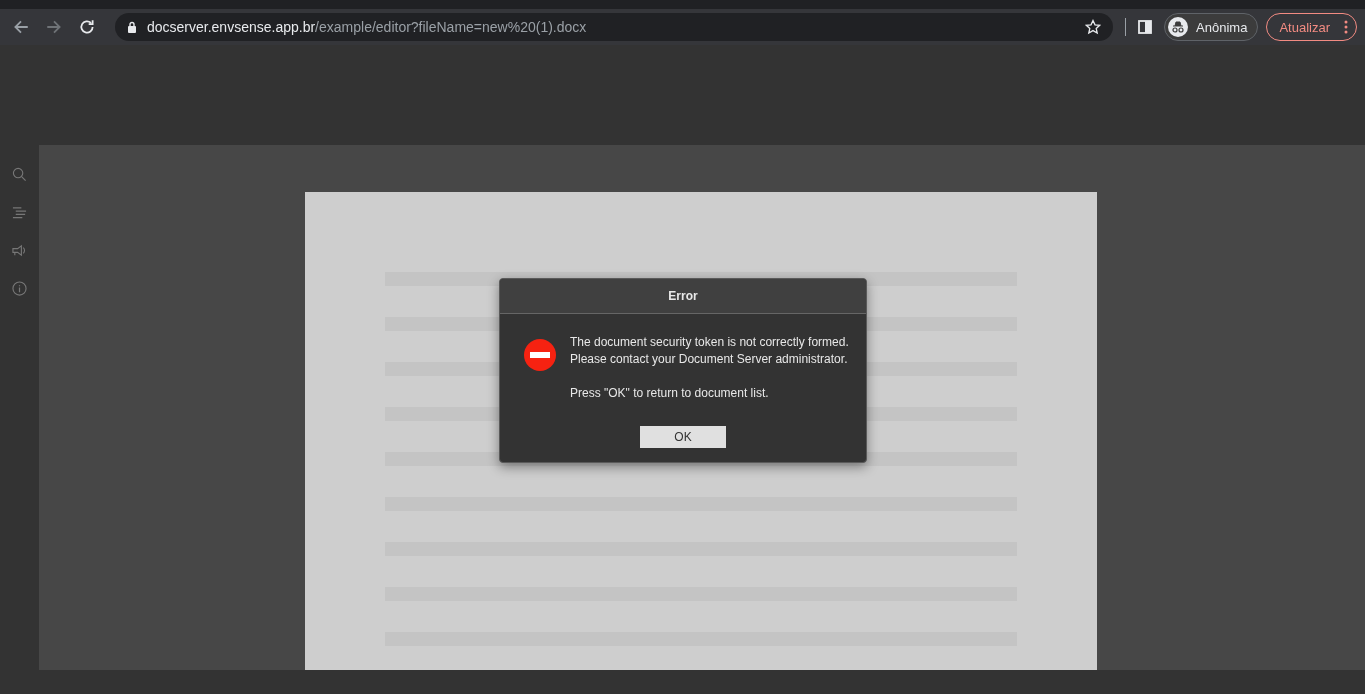 Image resolution: width=1365 pixels, height=694 pixels. I want to click on url-text: docserver.envsense.app.br/example/editor?fileName=new%20(1).docx, so click(367, 27).